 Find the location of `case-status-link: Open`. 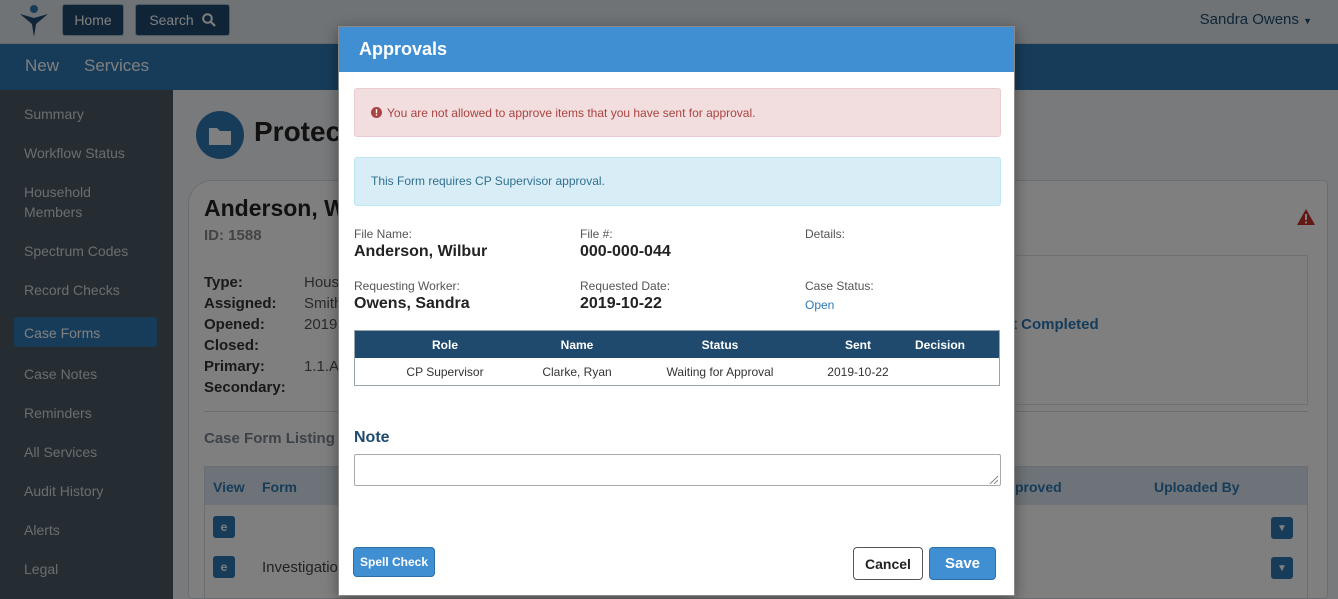

case-status-link: Open is located at coordinates (819, 305).